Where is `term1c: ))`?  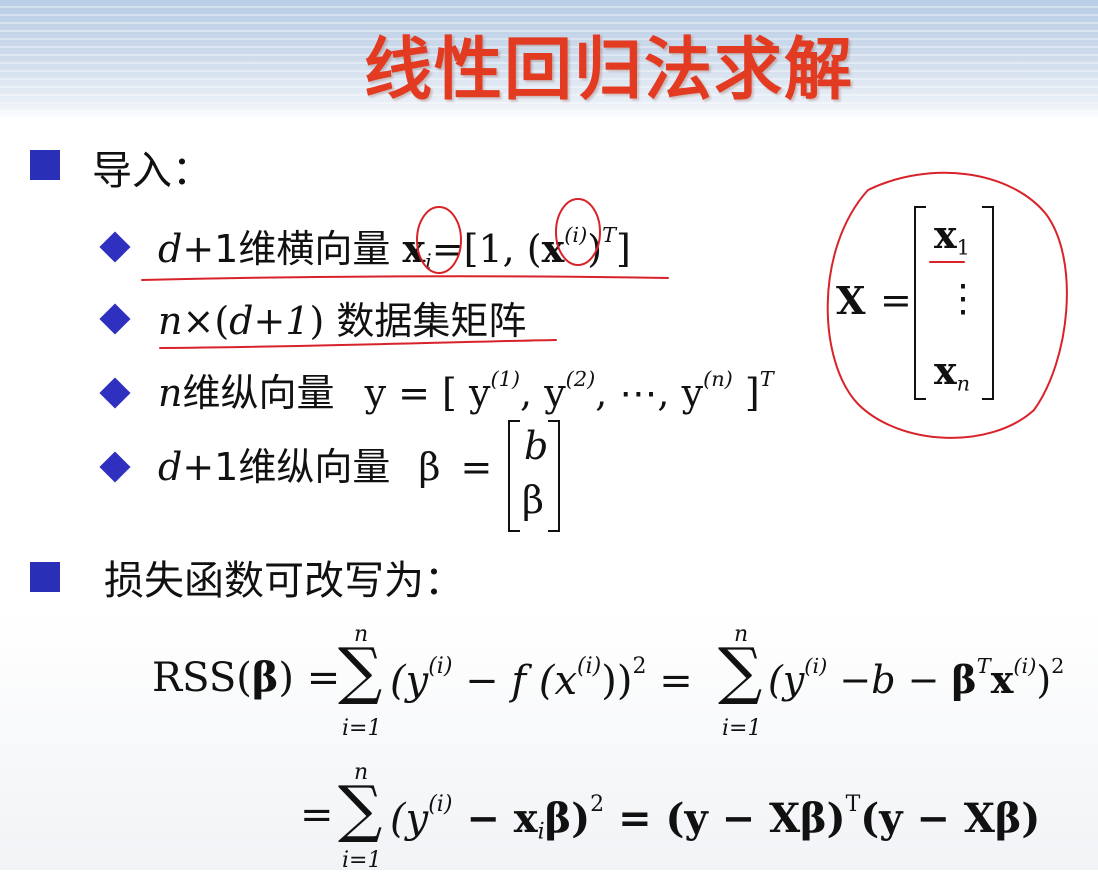
term1c: )) is located at coordinates (617, 680).